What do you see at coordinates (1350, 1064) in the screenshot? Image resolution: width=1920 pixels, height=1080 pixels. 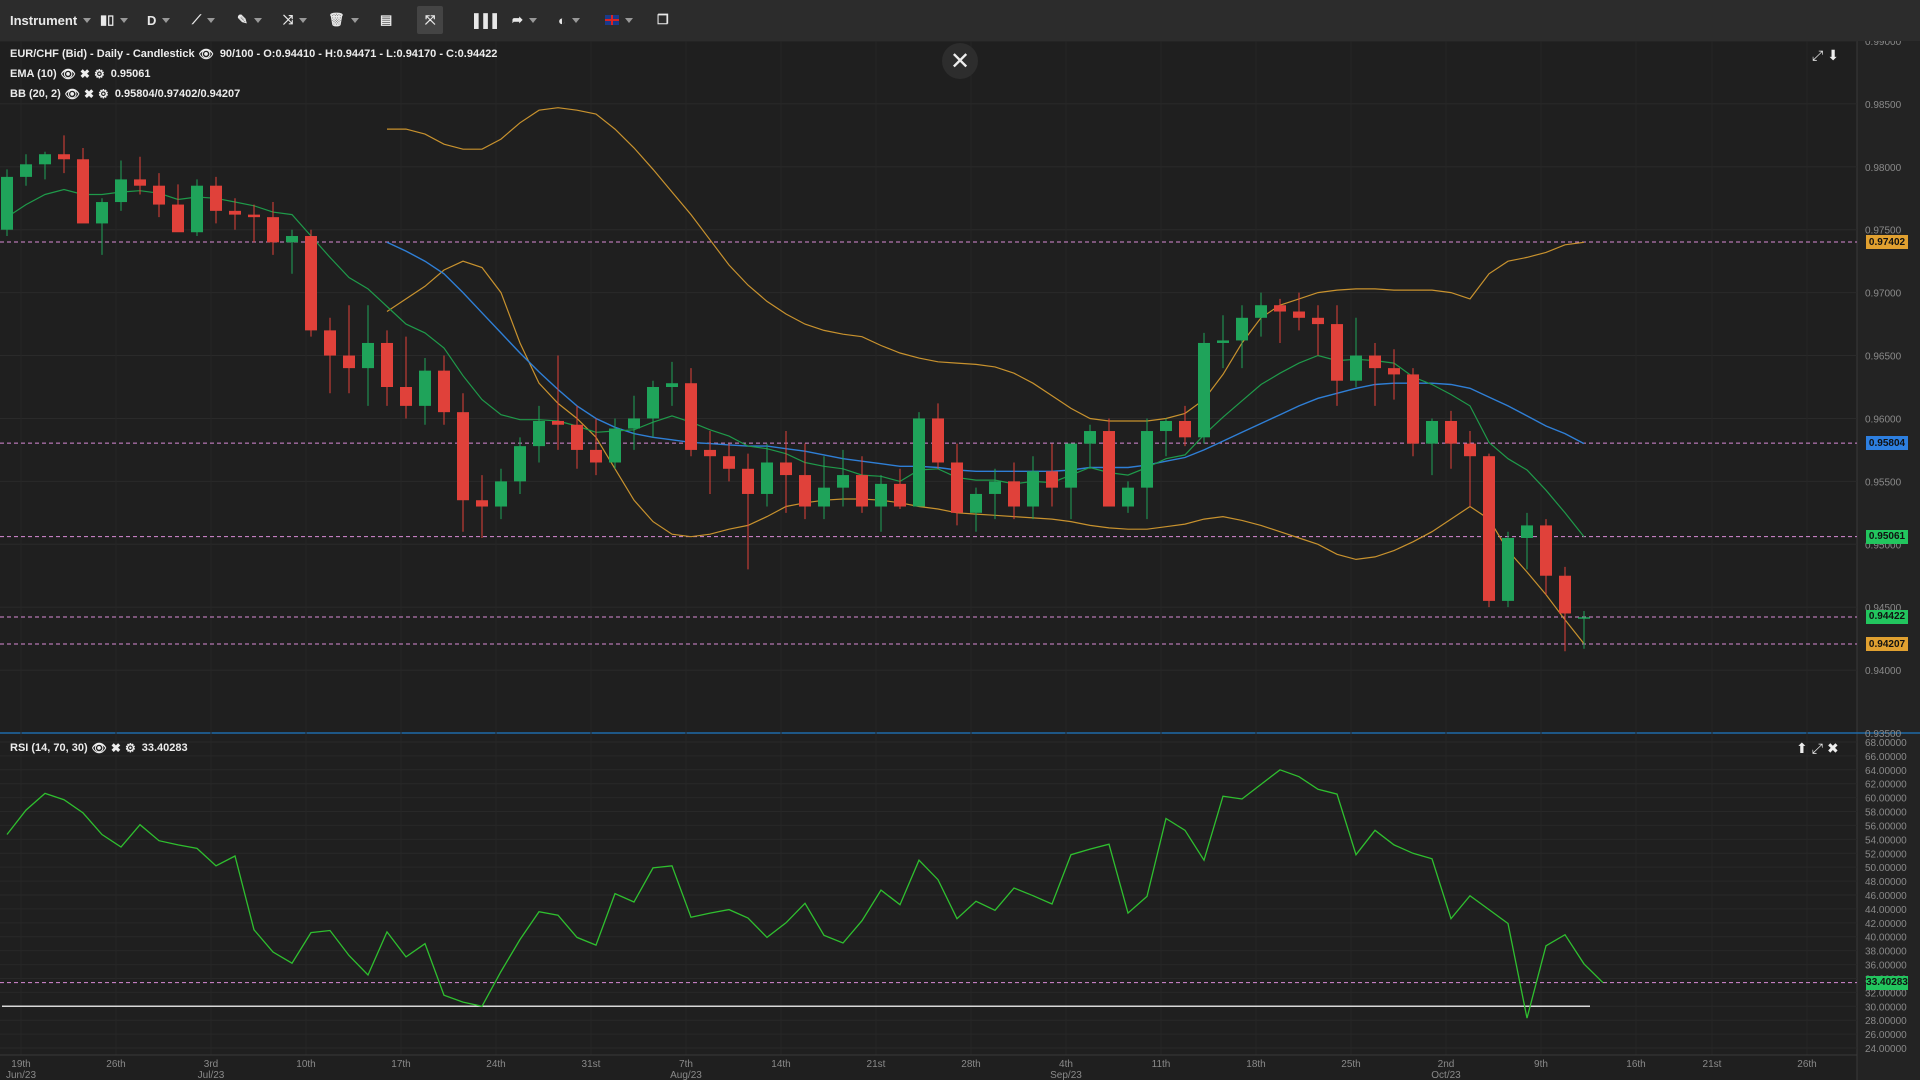 I see `date-tick-label: 25th` at bounding box center [1350, 1064].